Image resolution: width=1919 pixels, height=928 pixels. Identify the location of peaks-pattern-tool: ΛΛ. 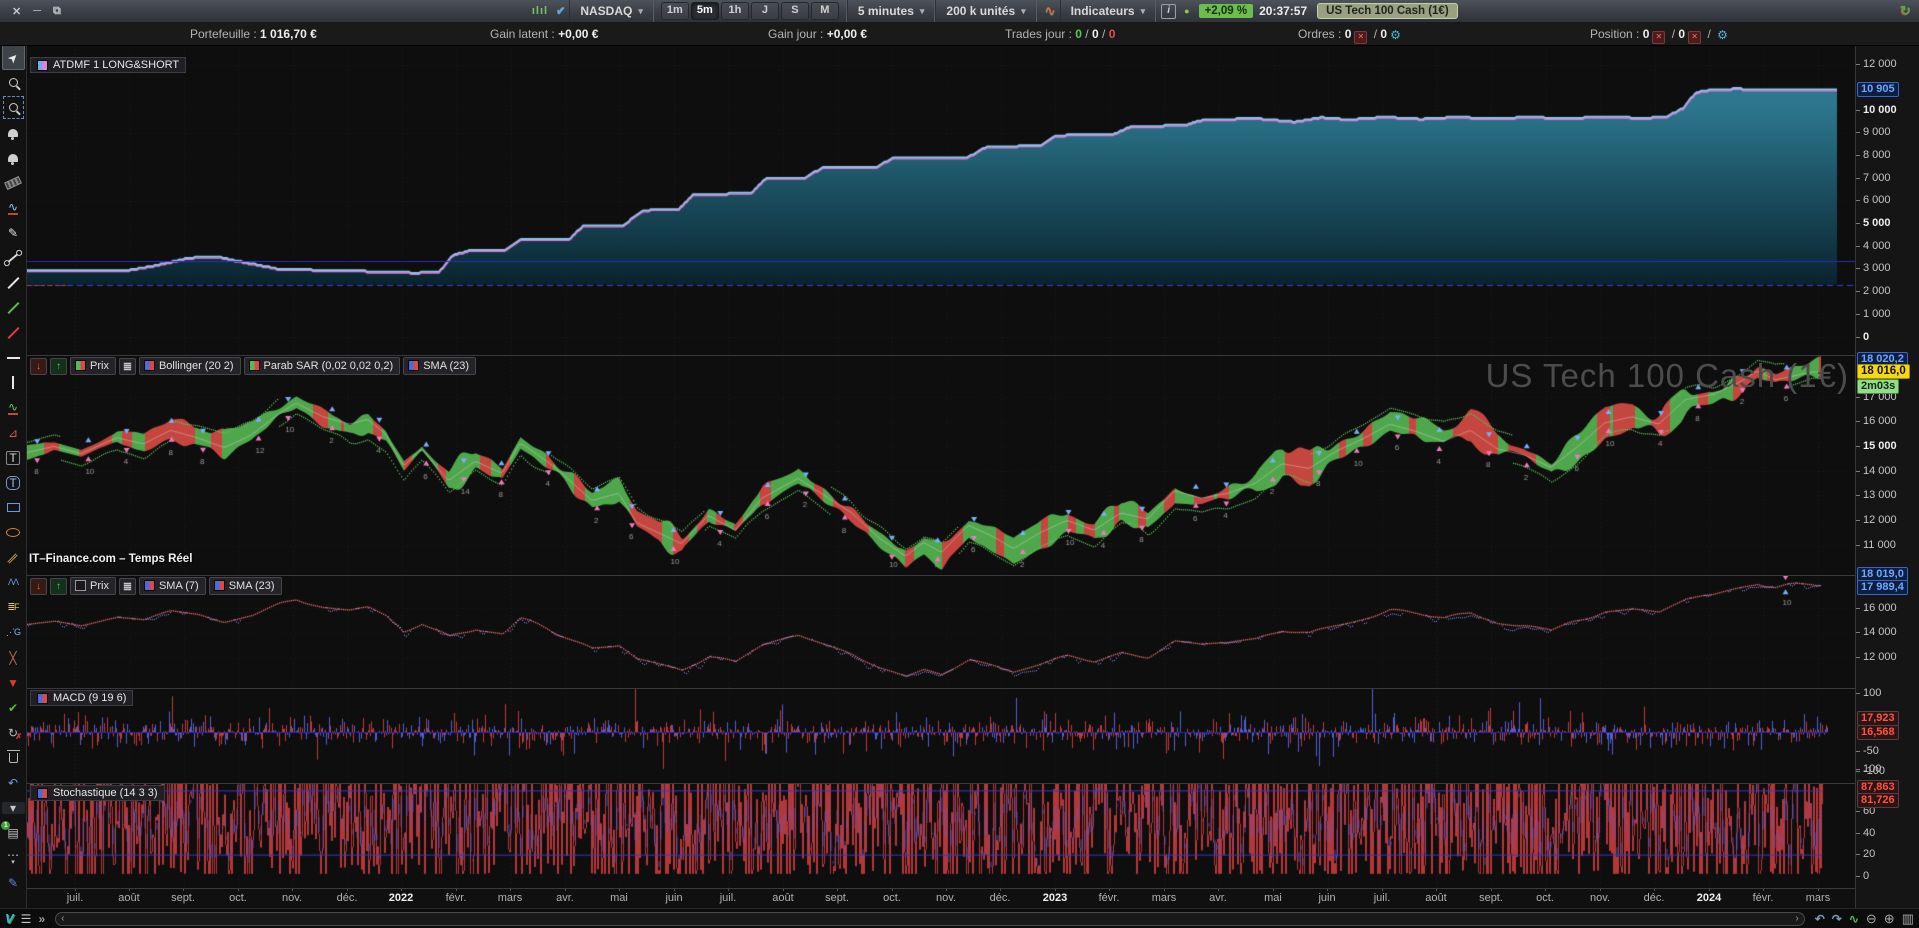
(13, 582).